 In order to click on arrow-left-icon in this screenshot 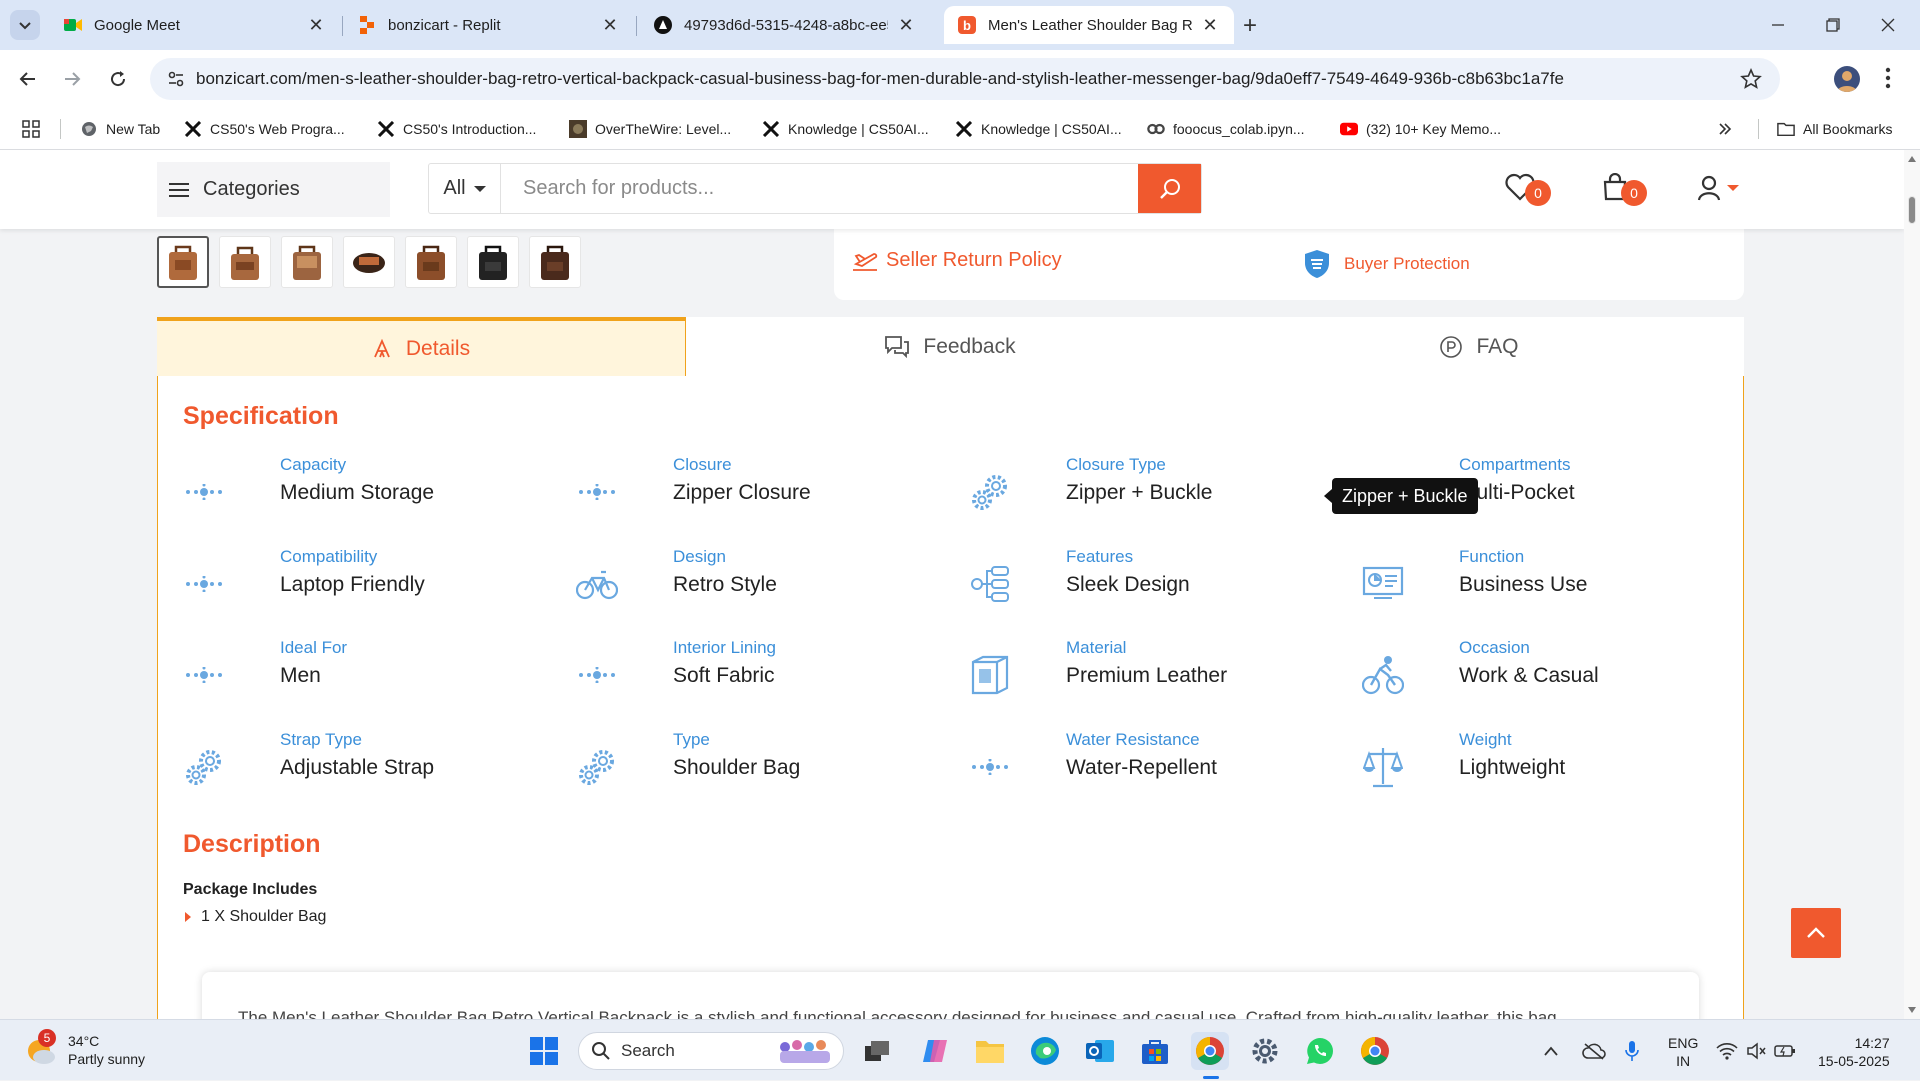, I will do `click(27, 79)`.